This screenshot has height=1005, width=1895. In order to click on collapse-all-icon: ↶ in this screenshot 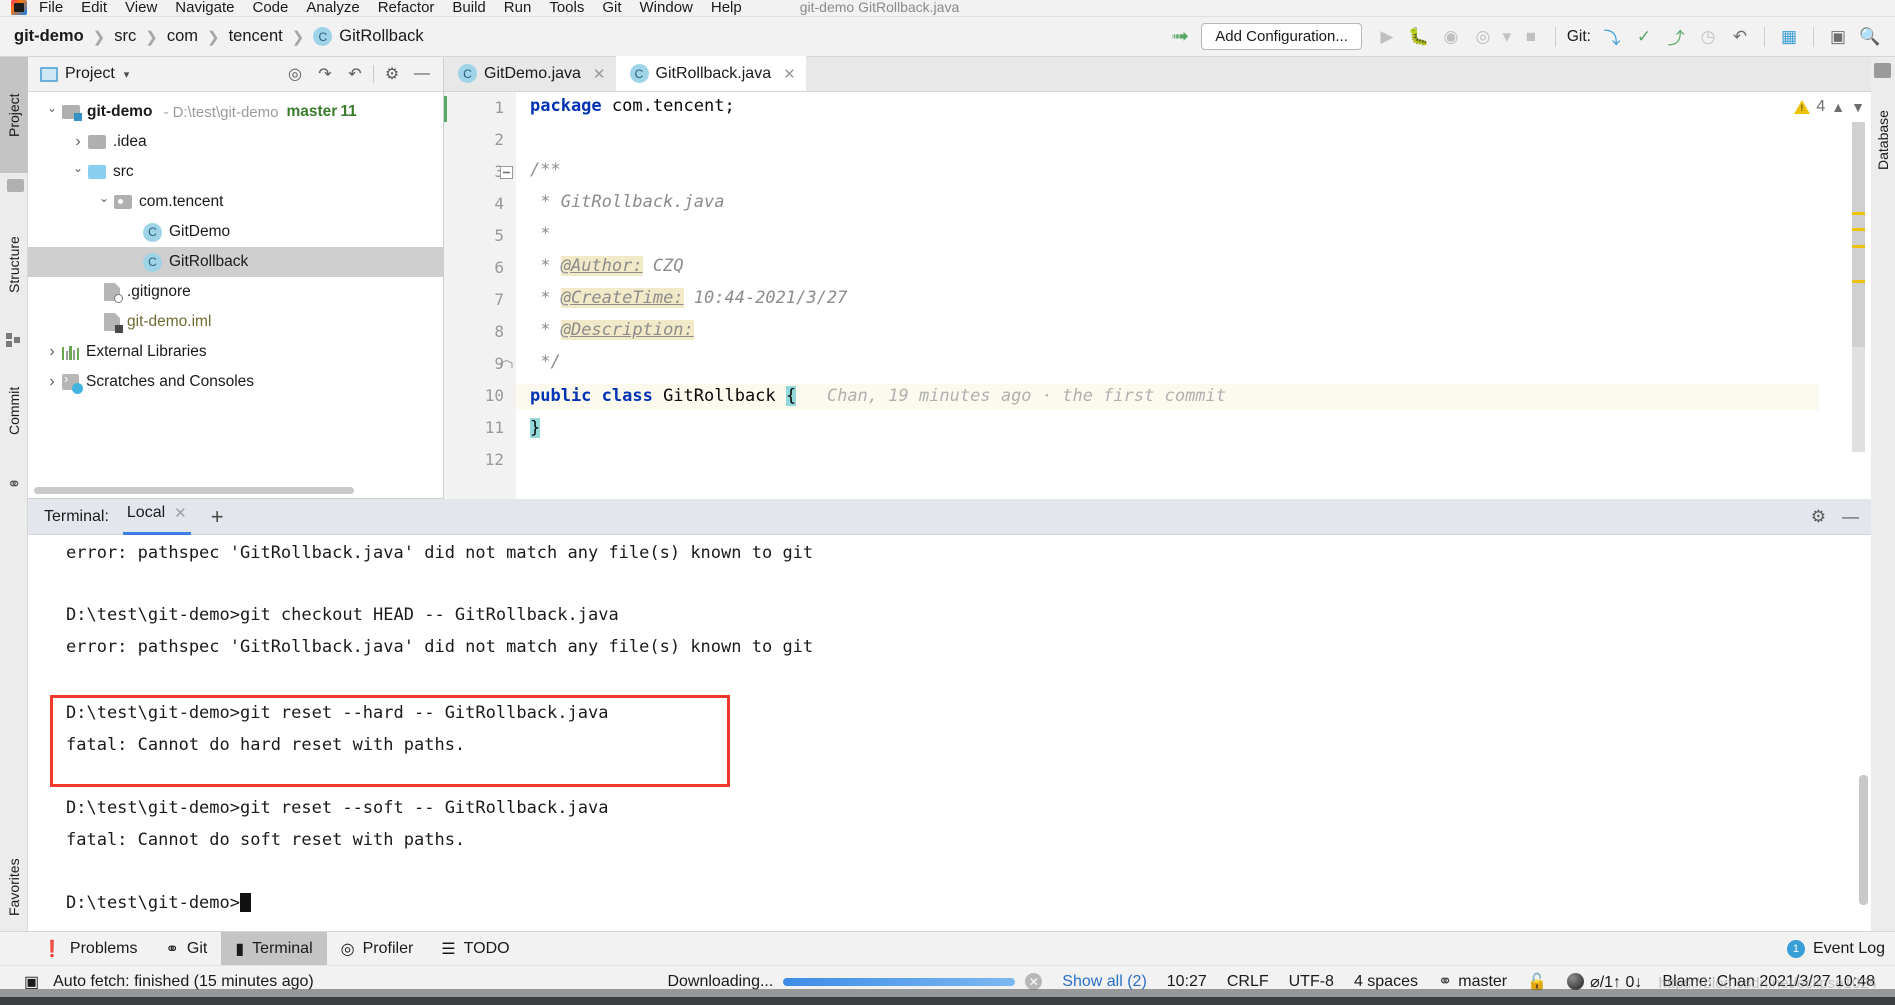, I will do `click(355, 74)`.